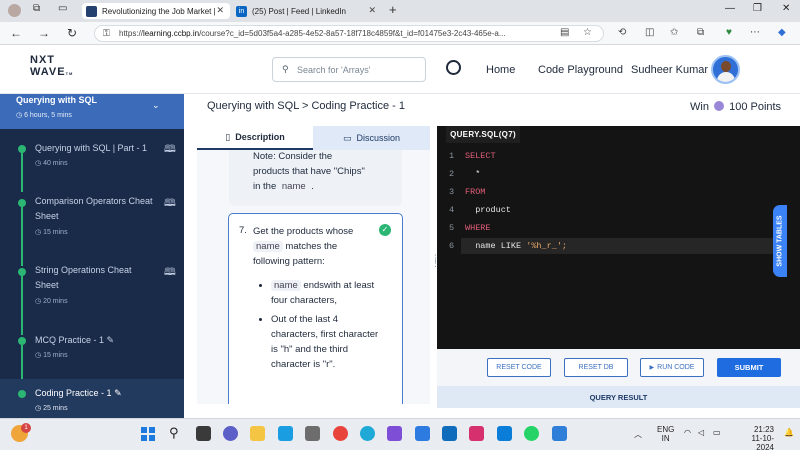  What do you see at coordinates (789, 432) in the screenshot?
I see `notifications-icon: 🔔` at bounding box center [789, 432].